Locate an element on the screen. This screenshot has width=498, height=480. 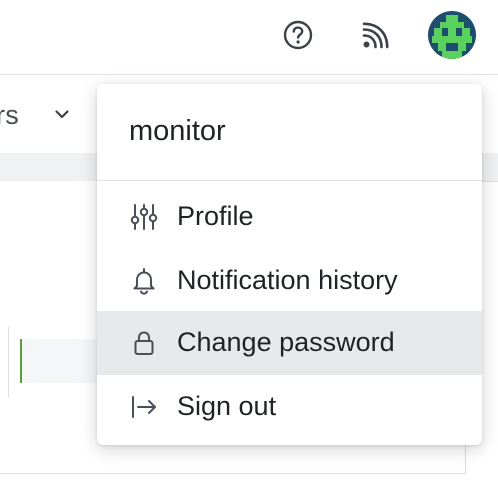
menu-item-label: Profile is located at coordinates (215, 216).